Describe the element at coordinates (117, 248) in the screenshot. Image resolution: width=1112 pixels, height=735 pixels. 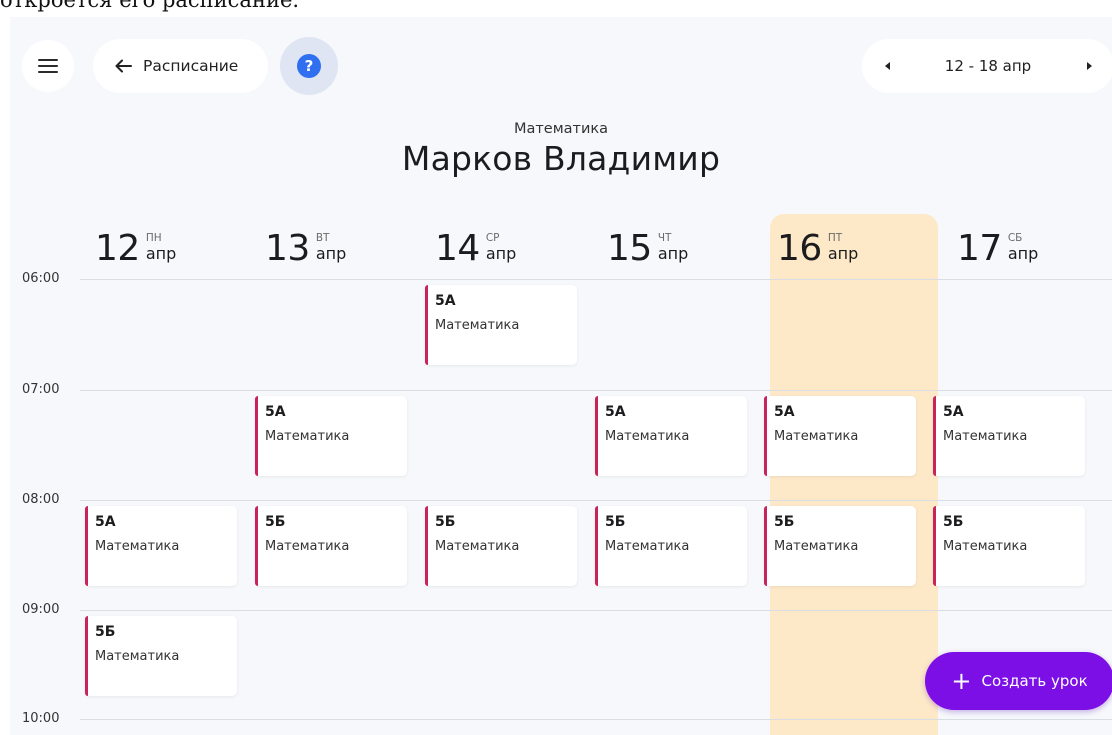
I see `day-number: 12` at that location.